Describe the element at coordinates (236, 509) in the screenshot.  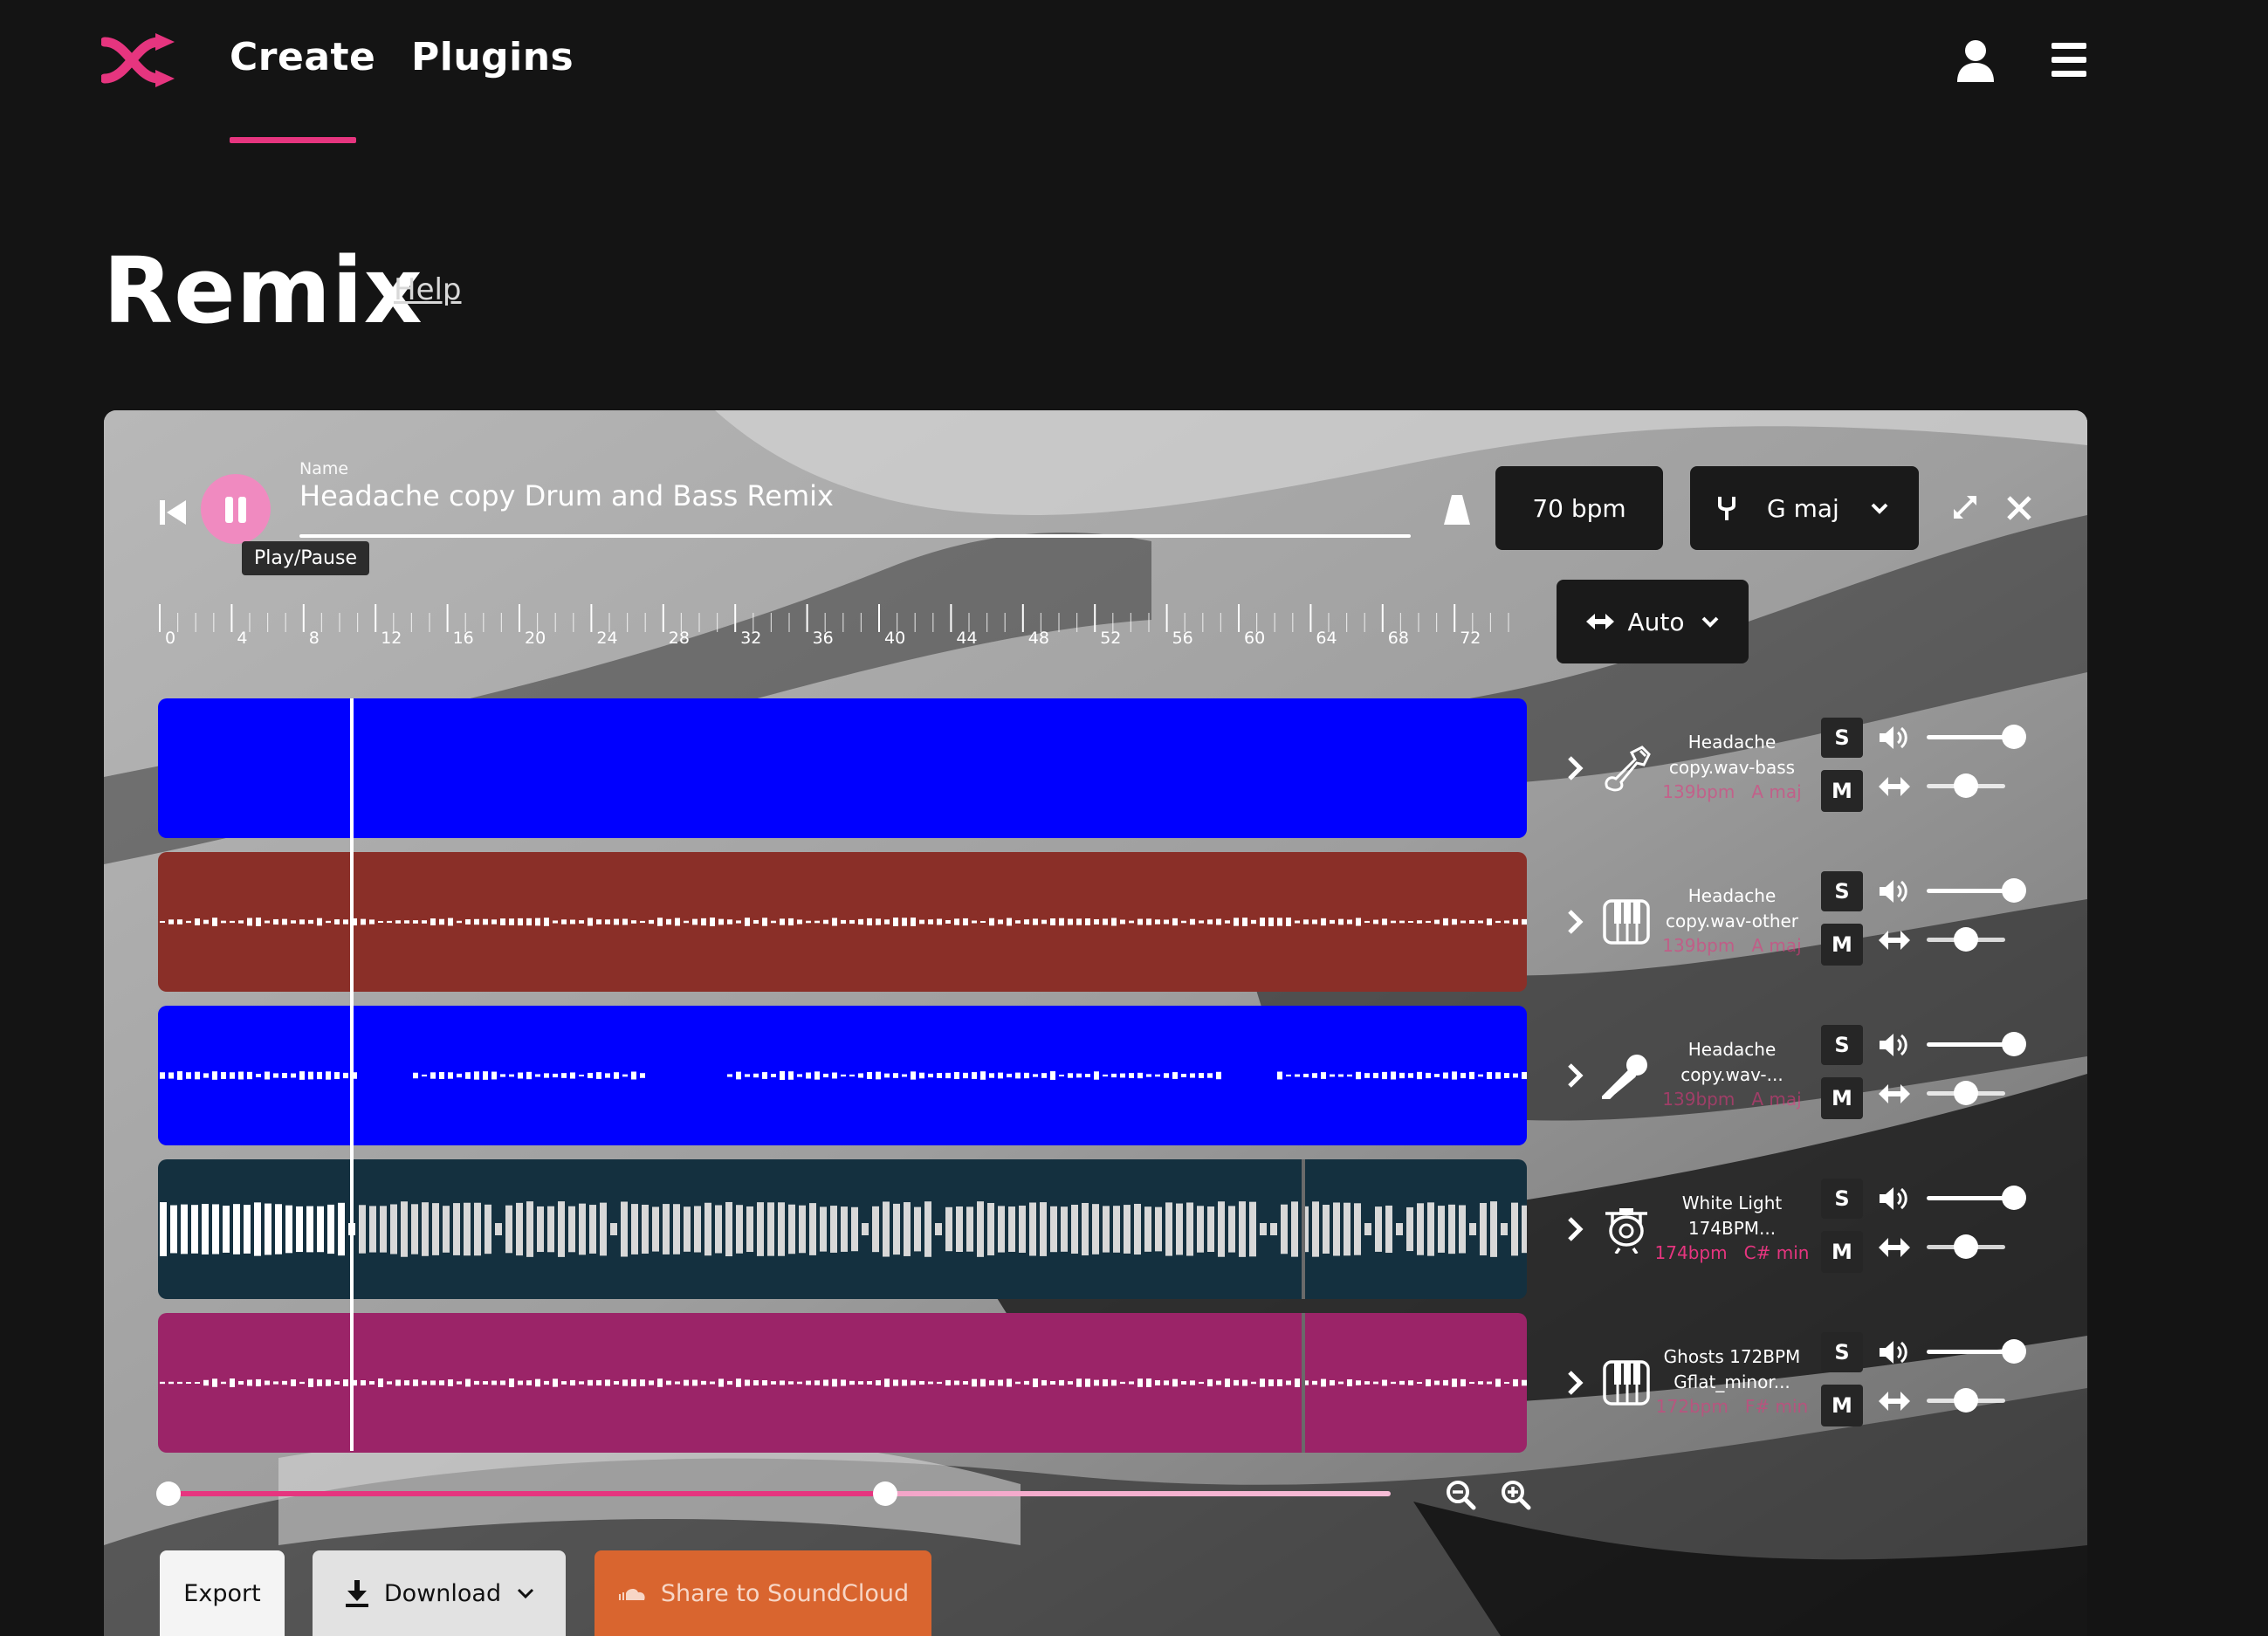
I see `play-pause-button` at that location.